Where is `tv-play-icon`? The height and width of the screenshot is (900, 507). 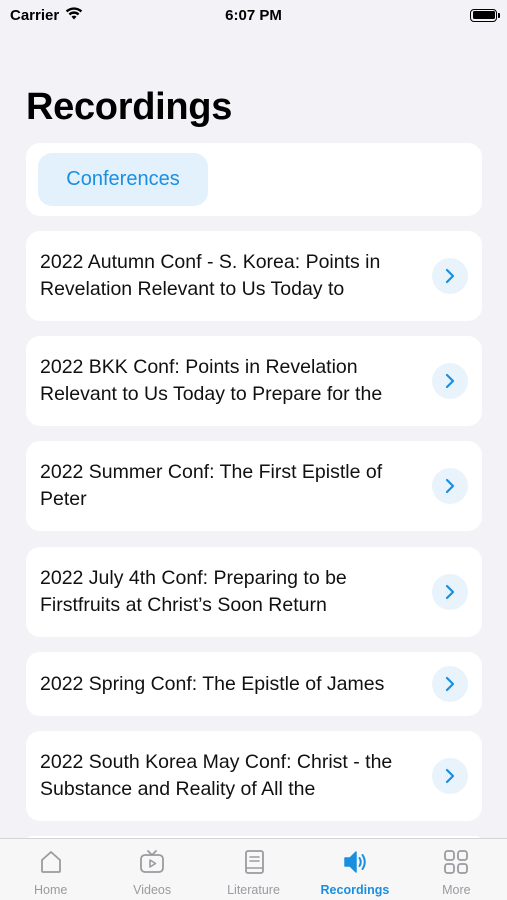
tv-play-icon is located at coordinates (152, 863).